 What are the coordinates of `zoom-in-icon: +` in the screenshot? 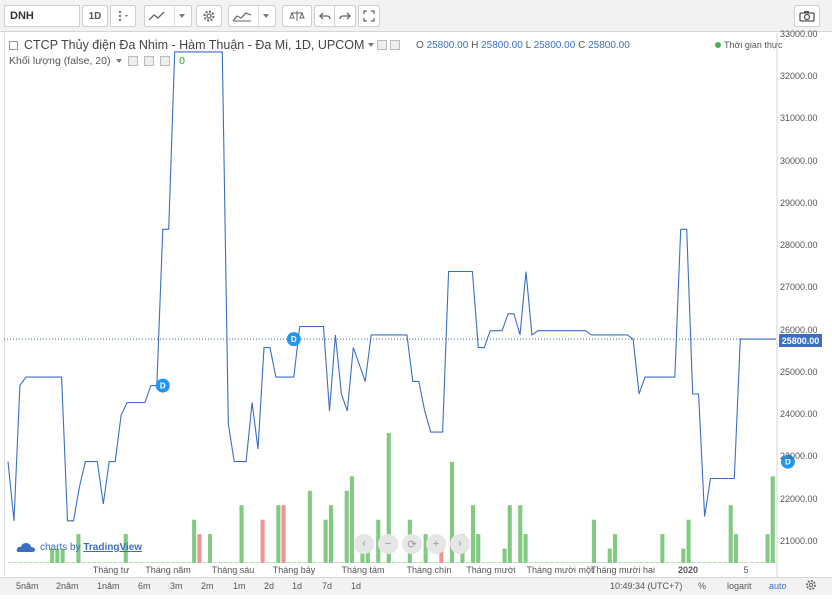 It's located at (436, 544).